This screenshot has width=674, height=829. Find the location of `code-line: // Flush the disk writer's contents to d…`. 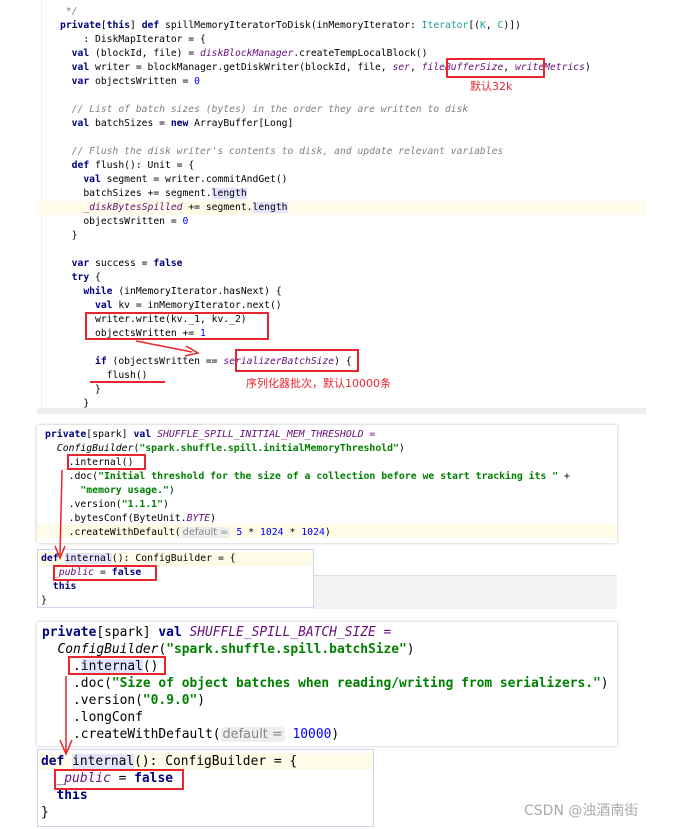

code-line: // Flush the disk writer's contents to d… is located at coordinates (282, 152).